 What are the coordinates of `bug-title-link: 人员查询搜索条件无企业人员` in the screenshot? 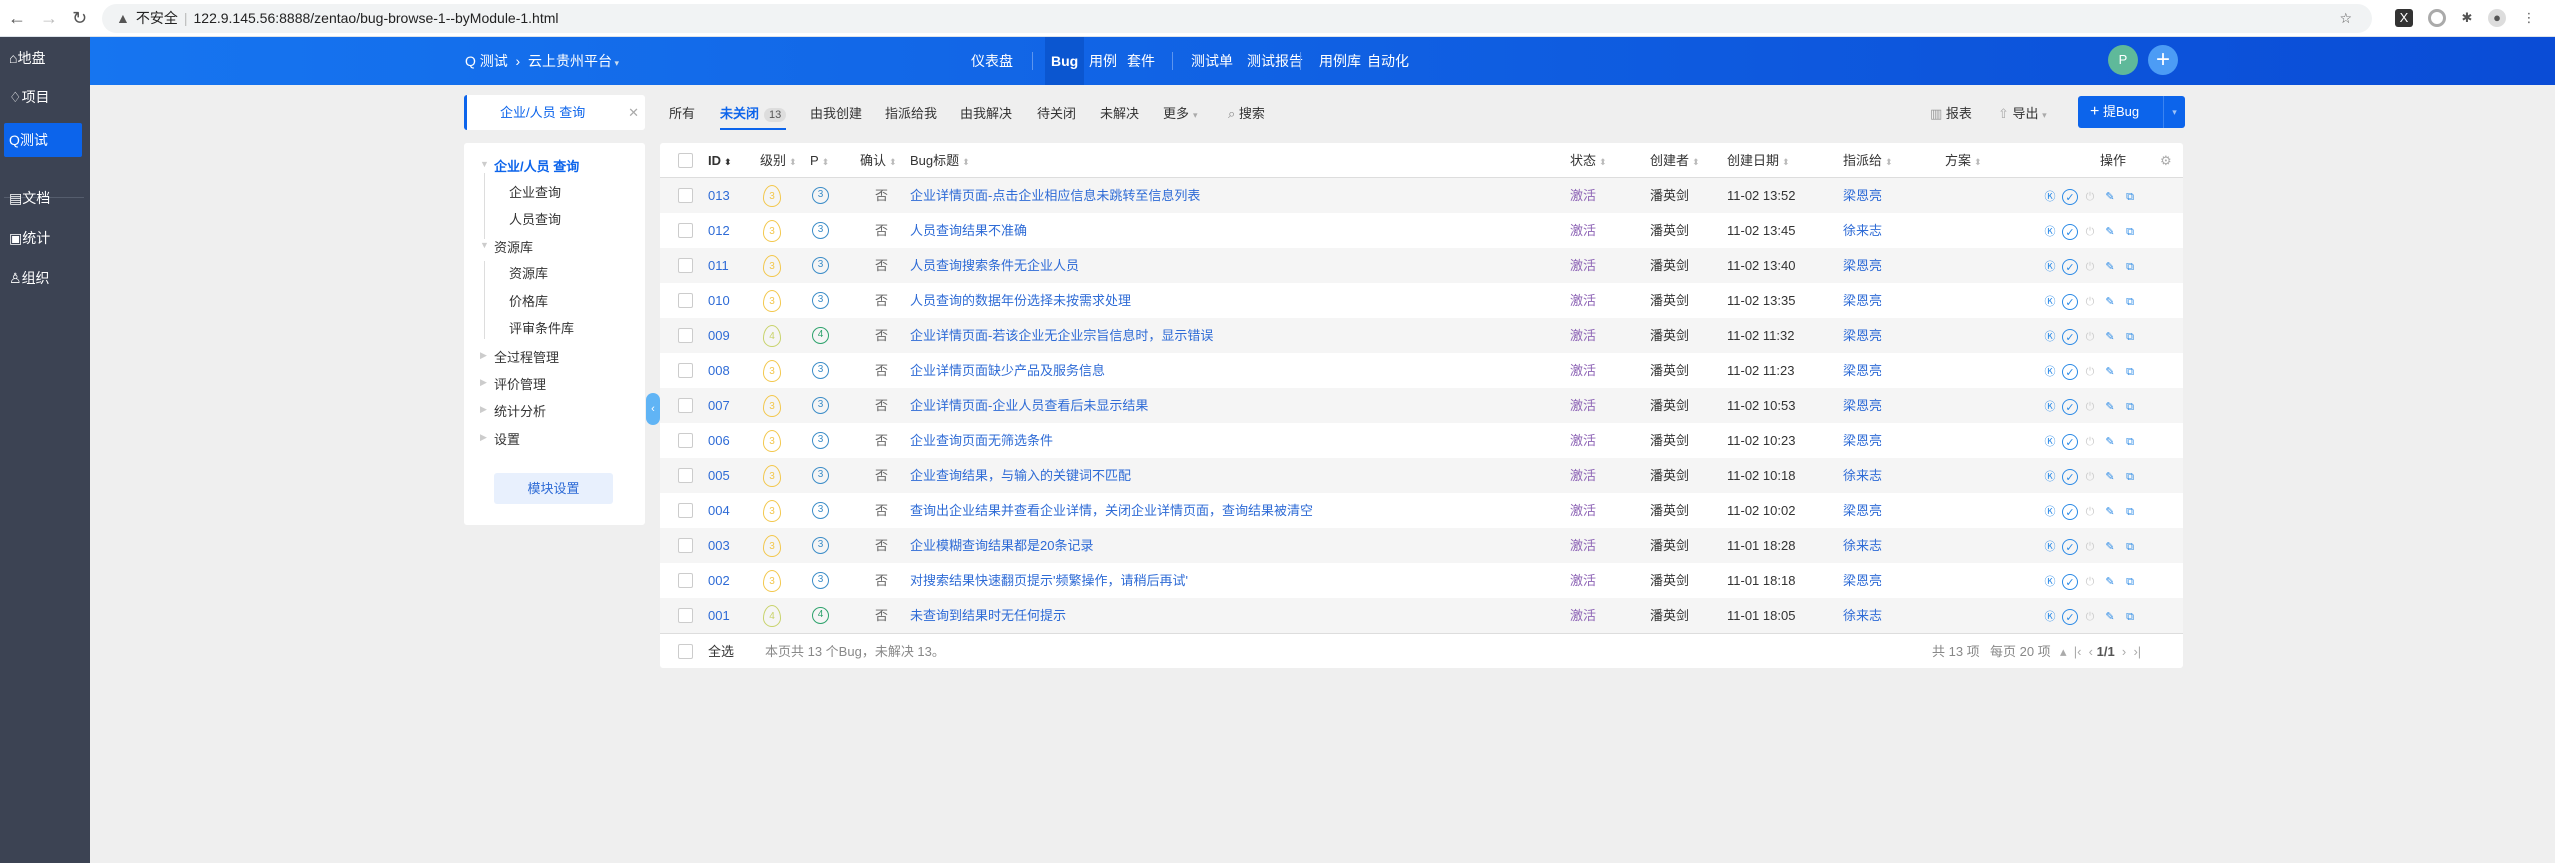 It's located at (994, 265).